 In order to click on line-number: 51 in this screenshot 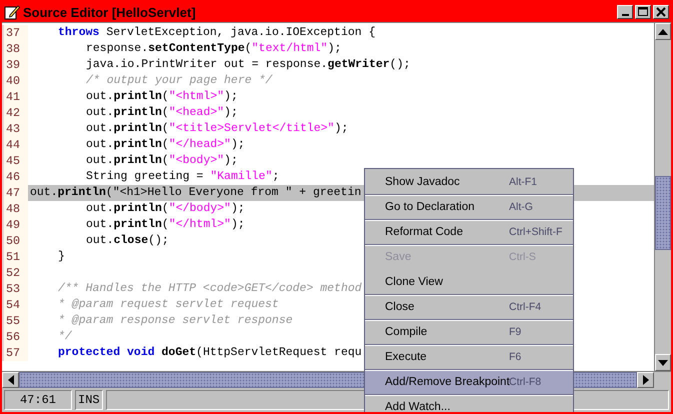, I will do `click(15, 257)`.